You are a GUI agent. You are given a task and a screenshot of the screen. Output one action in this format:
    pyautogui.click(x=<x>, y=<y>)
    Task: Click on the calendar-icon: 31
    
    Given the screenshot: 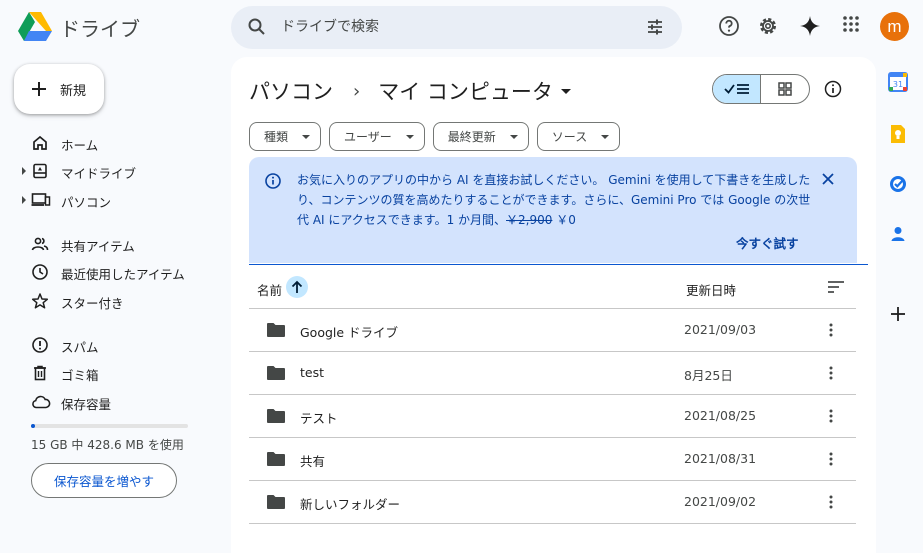 What is the action you would take?
    pyautogui.click(x=898, y=82)
    